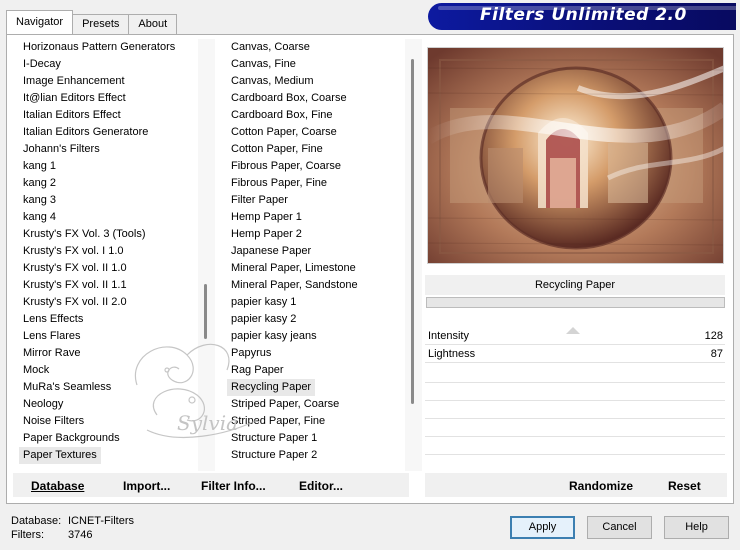  I want to click on category-list-item: Image Enhancement, so click(72, 81).